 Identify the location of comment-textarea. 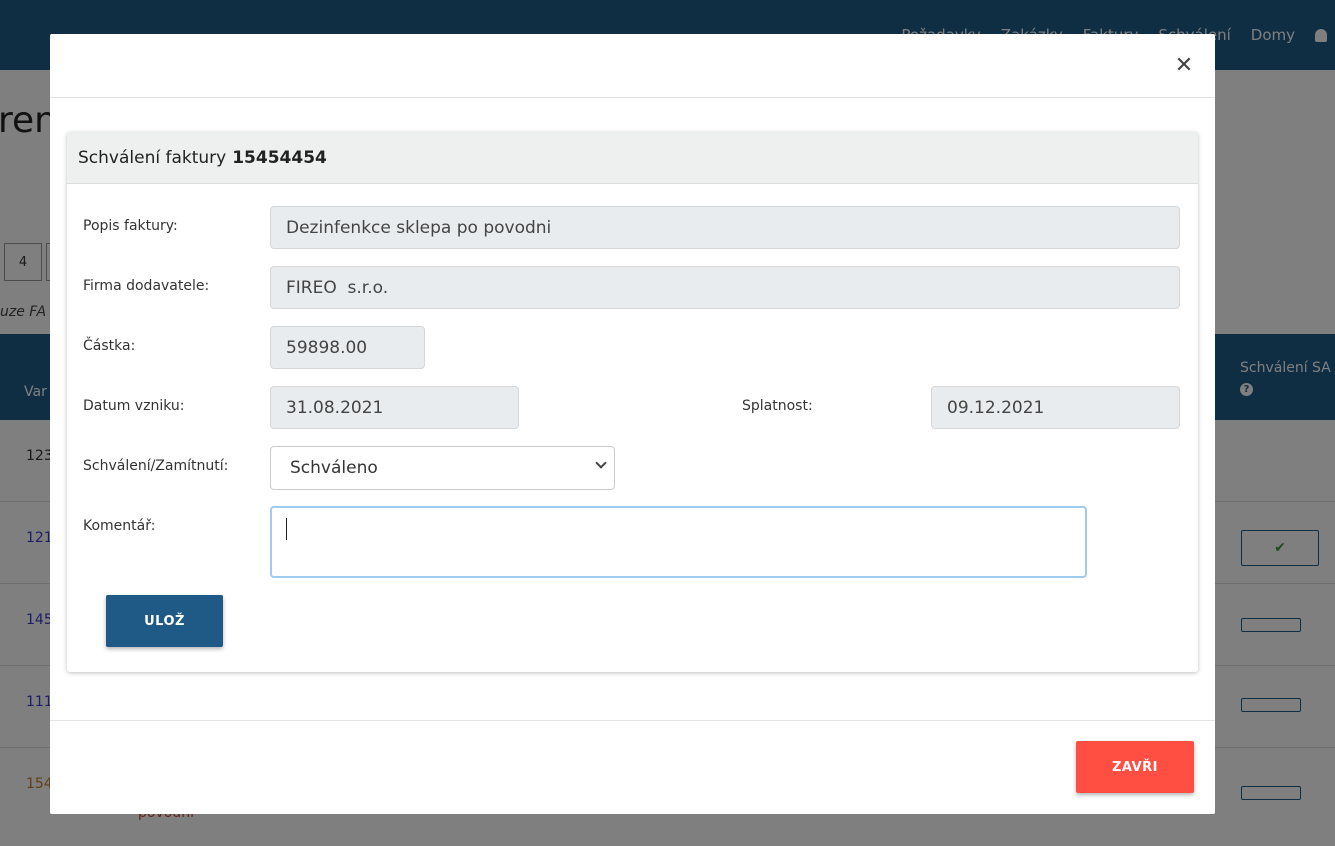
(678, 542).